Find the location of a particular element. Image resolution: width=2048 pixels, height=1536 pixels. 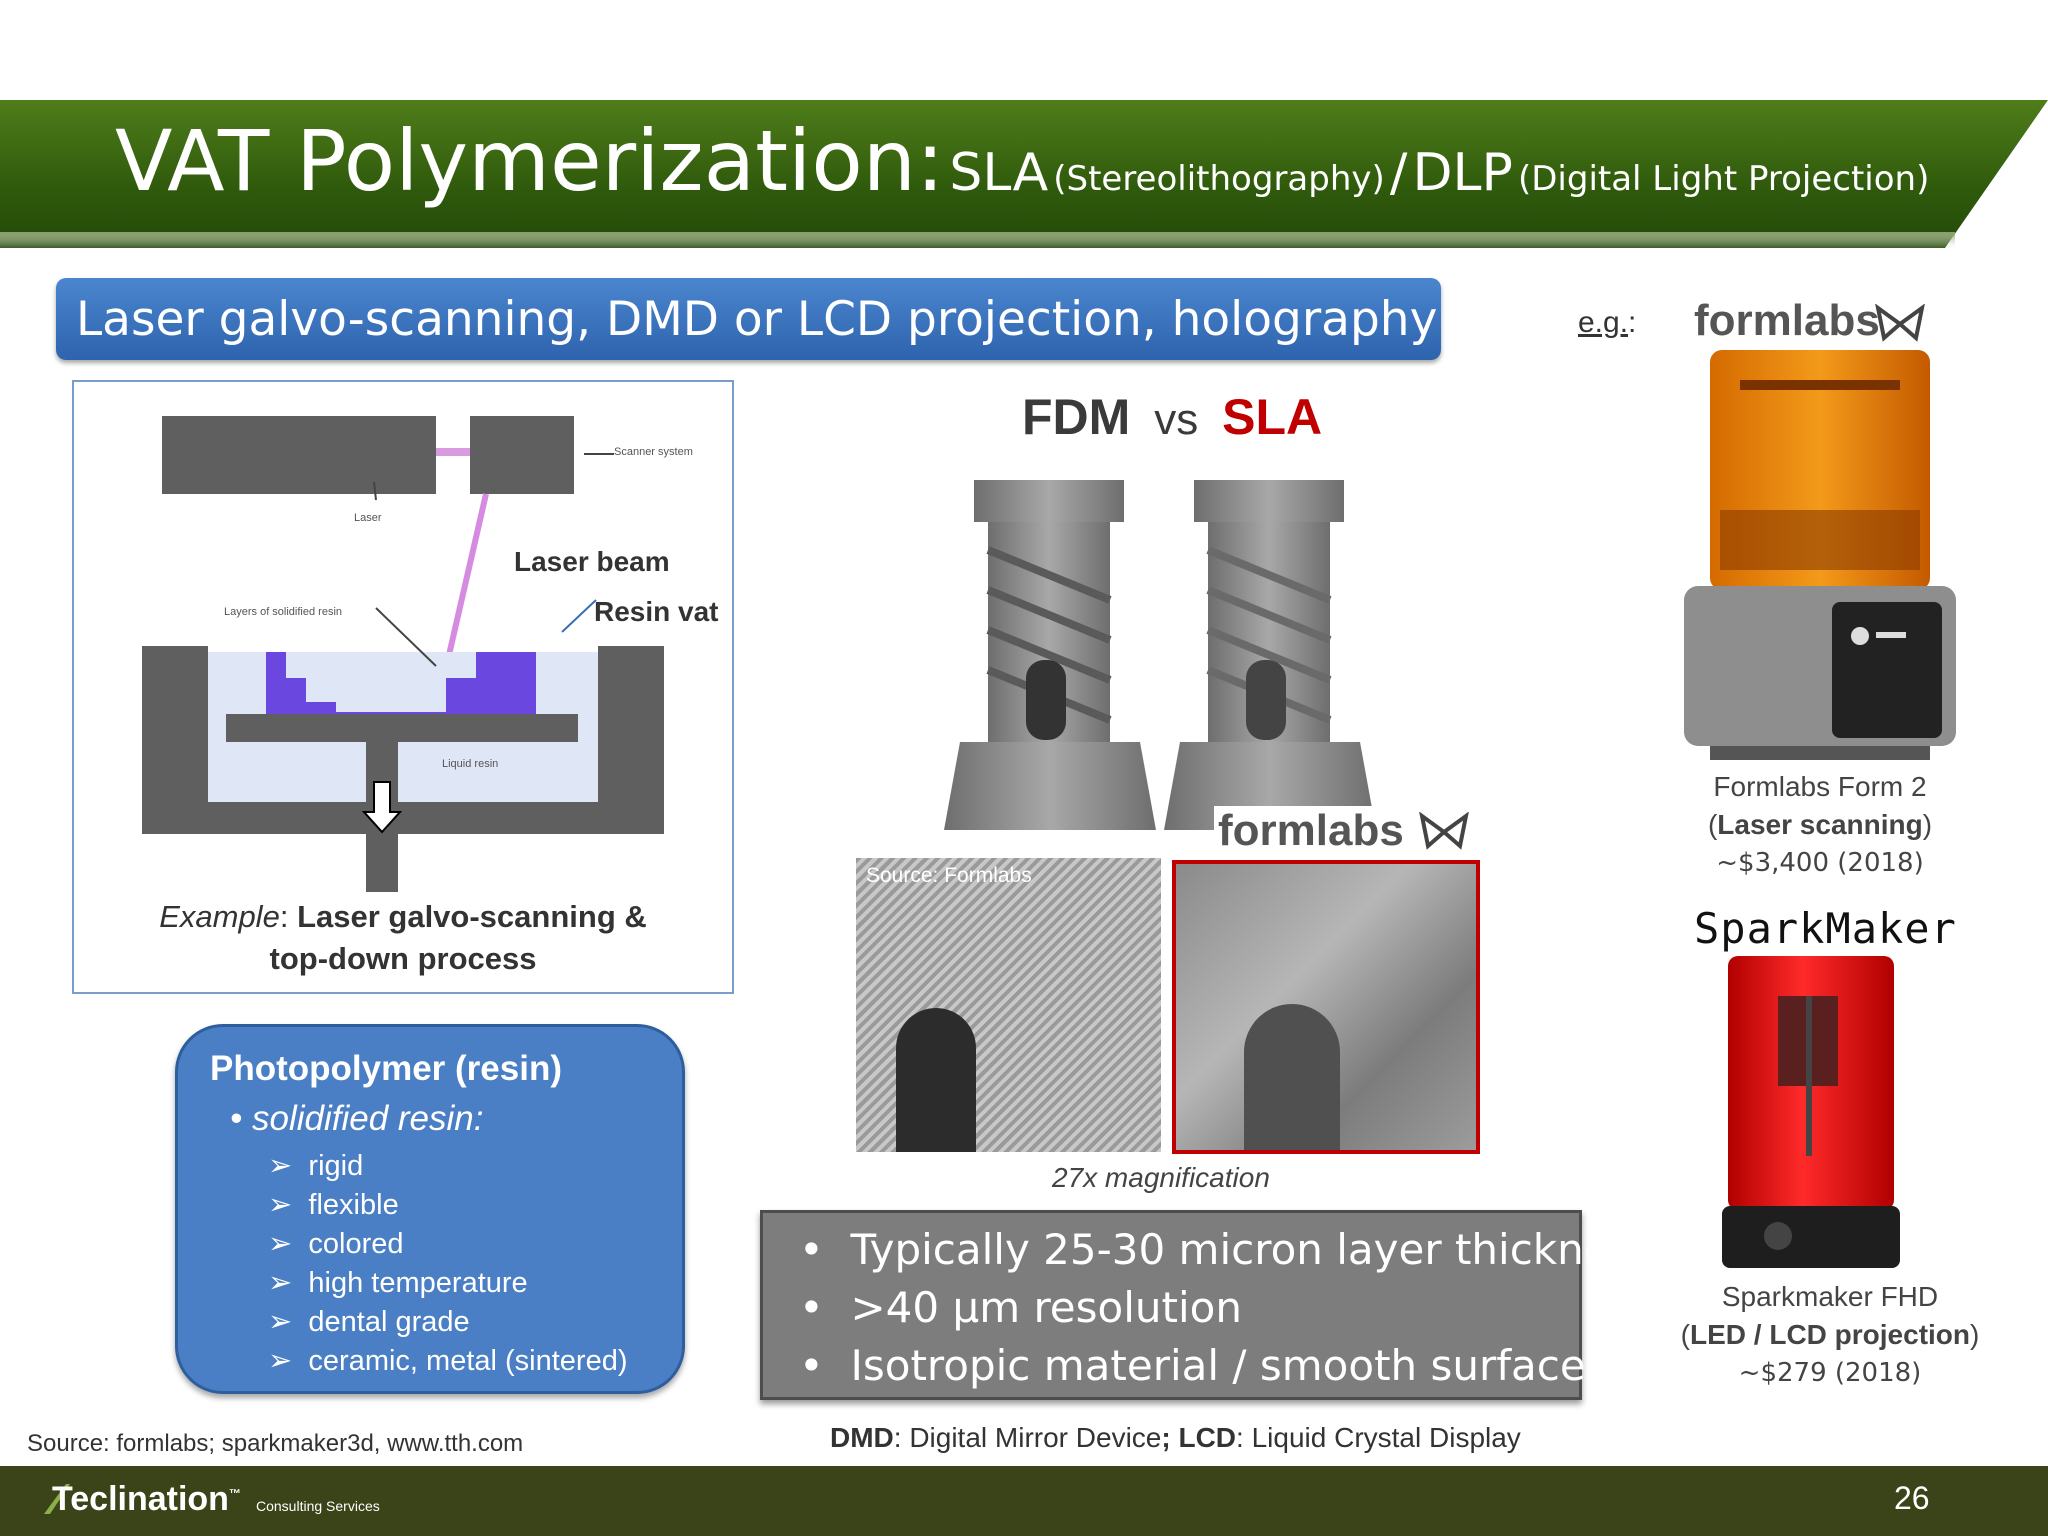

fact-text: Isotropic material / smooth surface is located at coordinates (1218, 1365).